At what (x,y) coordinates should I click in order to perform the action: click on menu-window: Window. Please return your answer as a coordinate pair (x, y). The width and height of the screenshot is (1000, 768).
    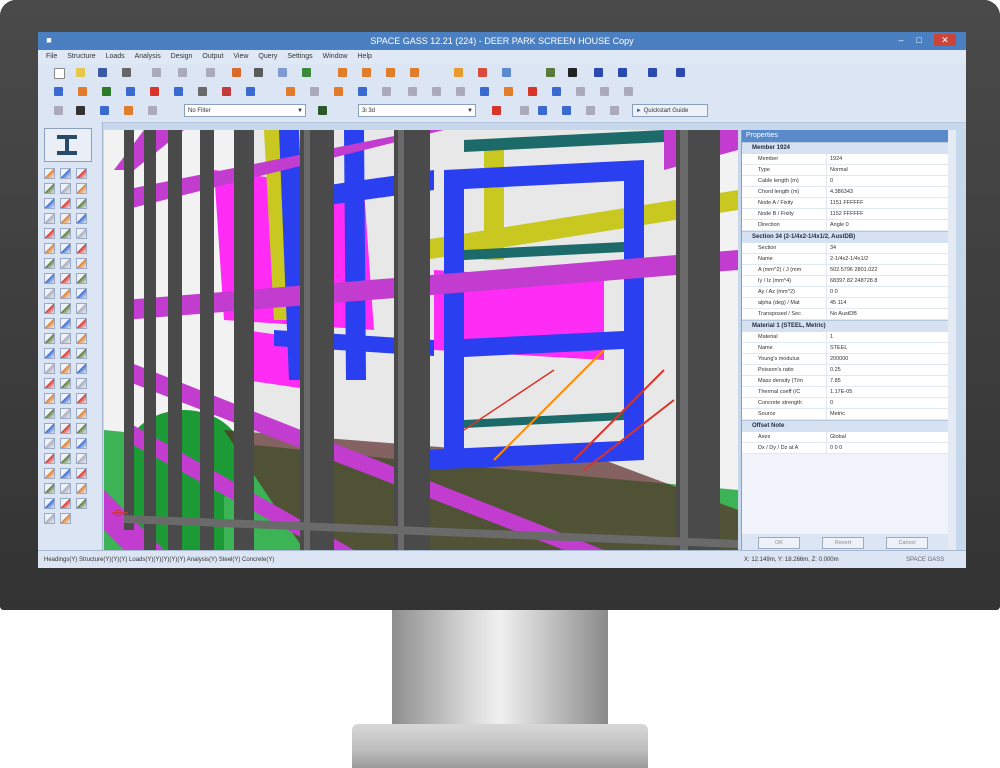
    Looking at the image, I should click on (335, 57).